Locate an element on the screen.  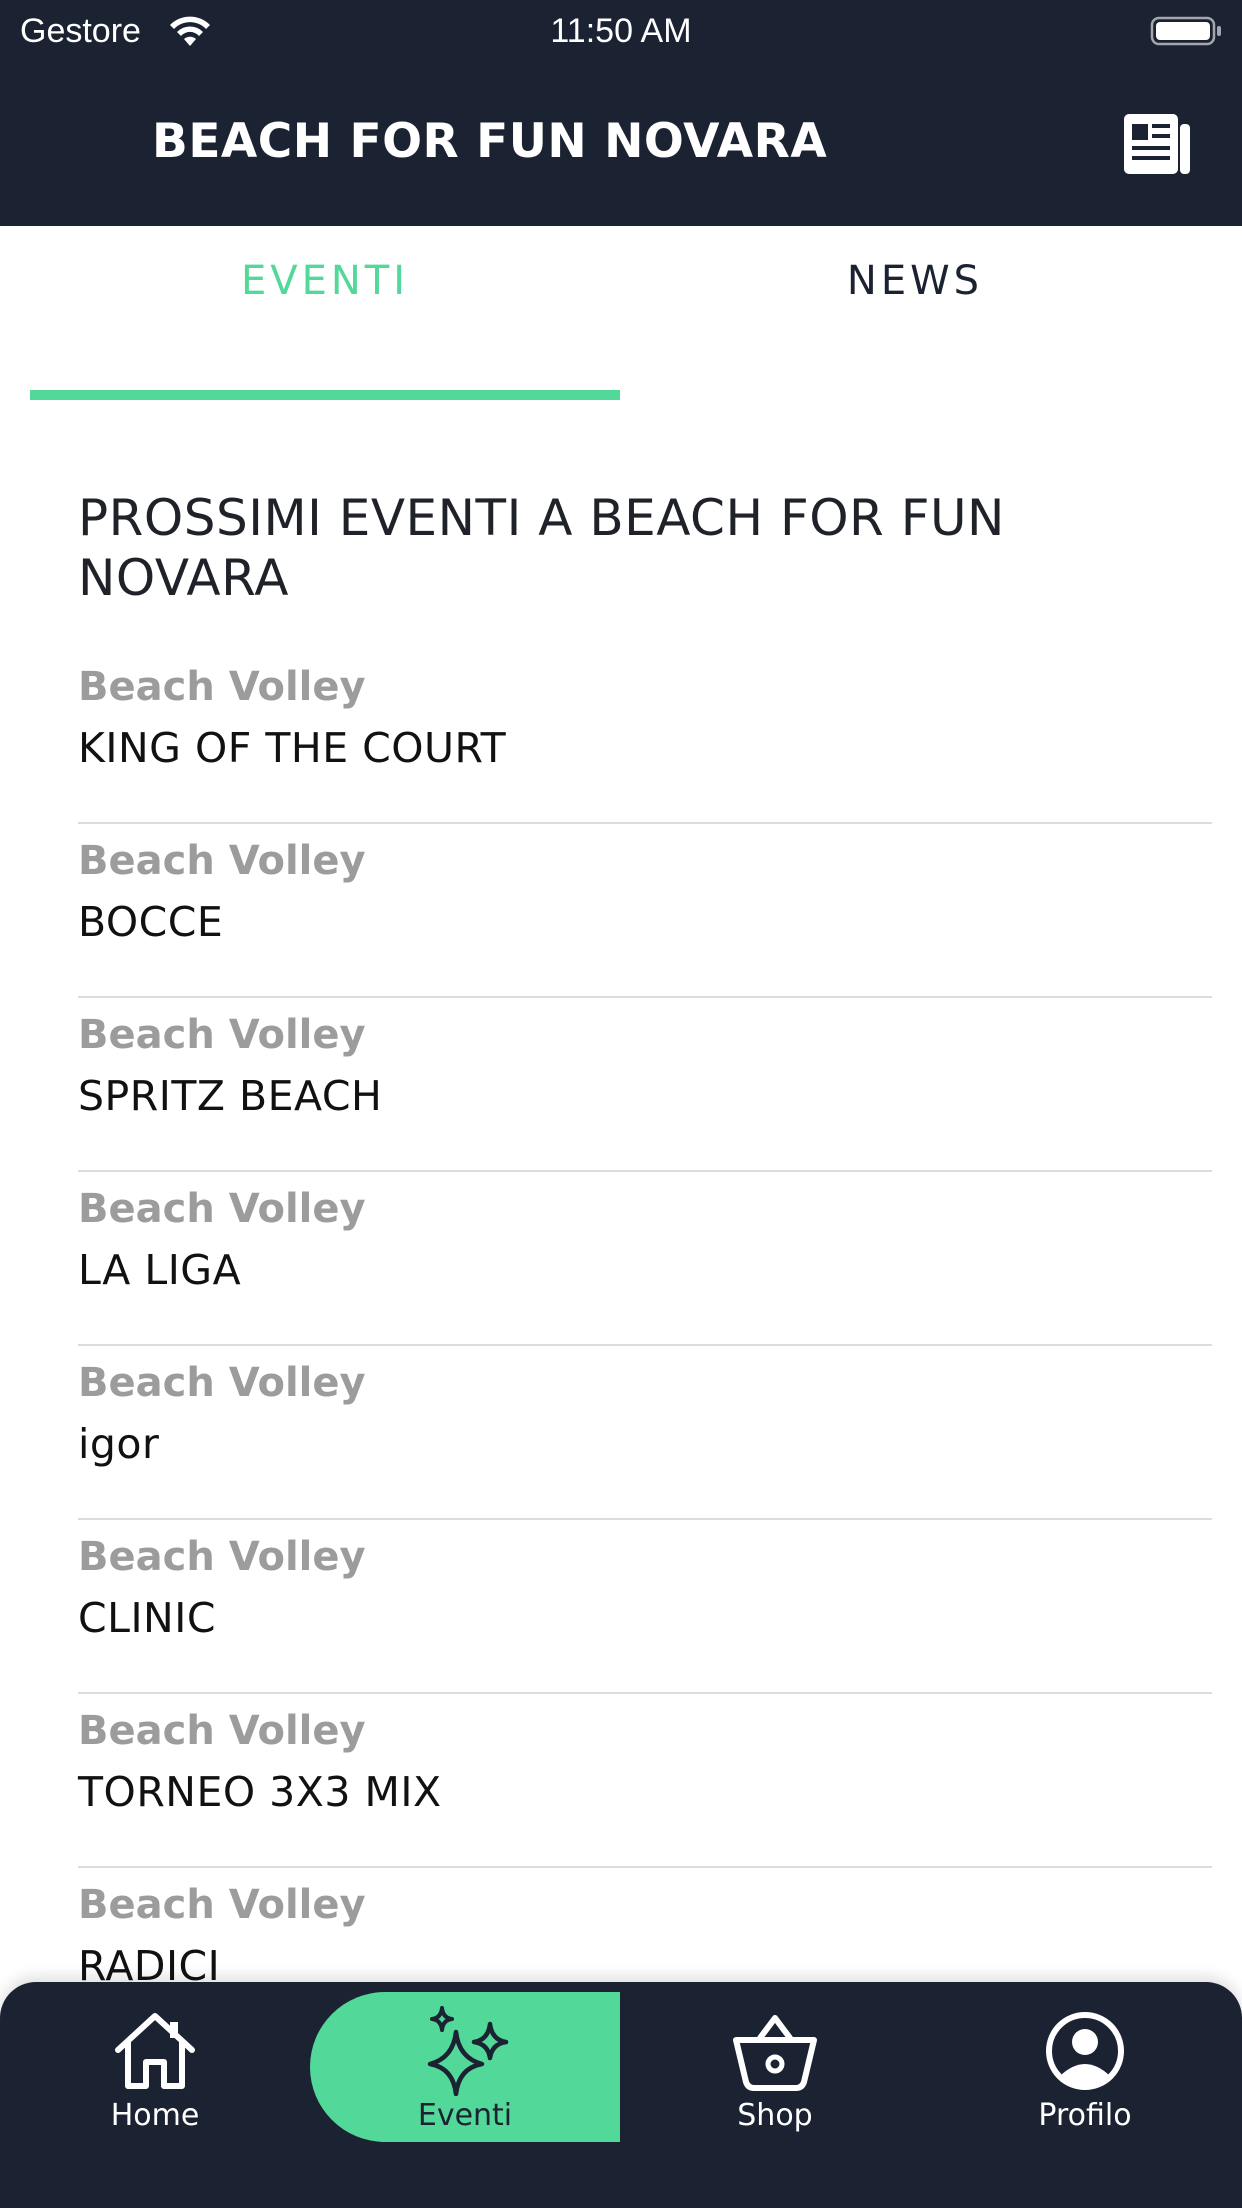
home-icon is located at coordinates (155, 2051).